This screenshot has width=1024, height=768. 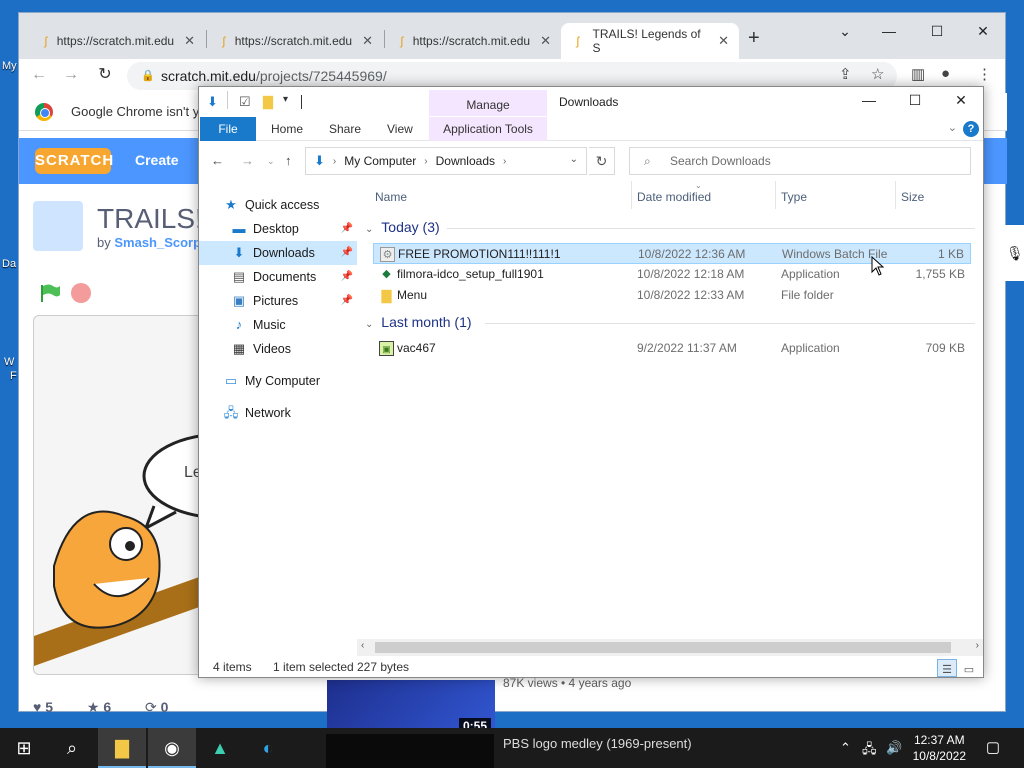 I want to click on desktop-label: My, so click(x=9, y=66).